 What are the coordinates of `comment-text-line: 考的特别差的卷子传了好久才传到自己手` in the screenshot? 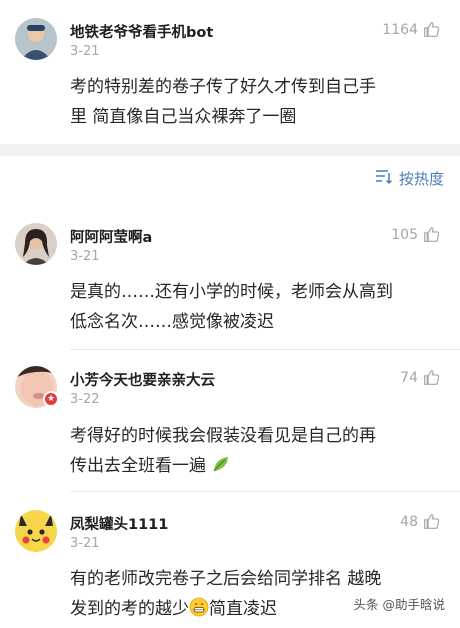 It's located at (223, 87).